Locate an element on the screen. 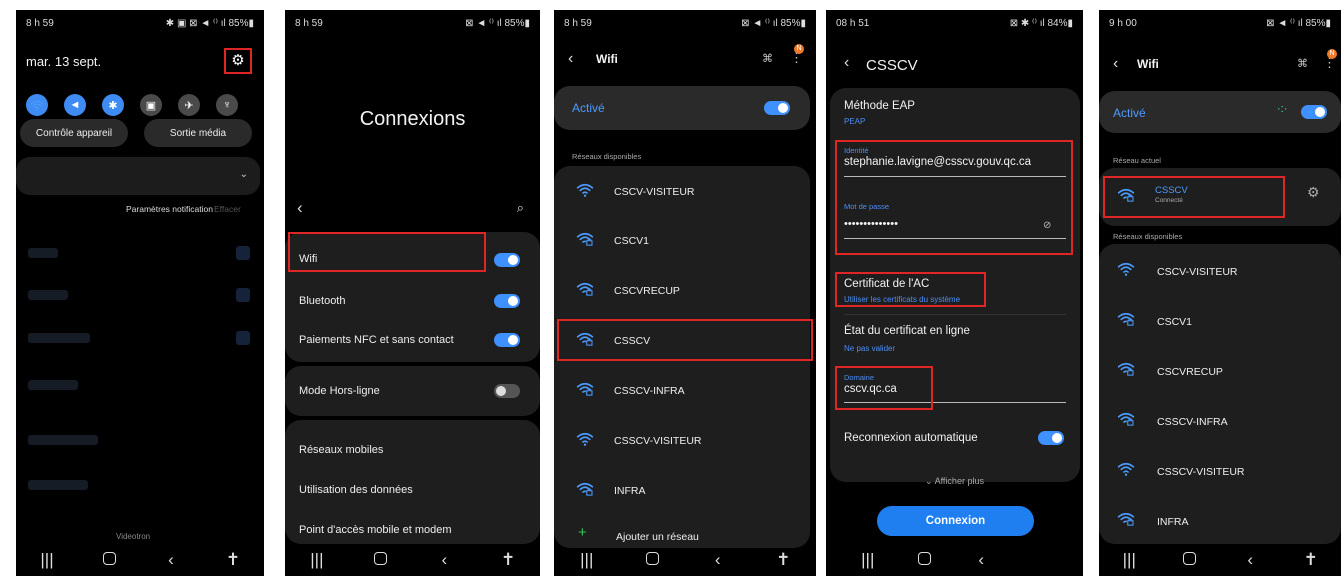  auto-reconnect-toggle is located at coordinates (1051, 438).